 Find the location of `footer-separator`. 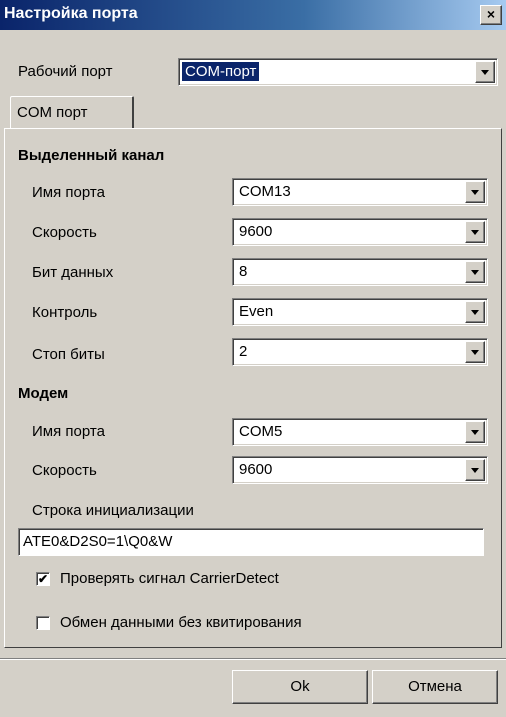

footer-separator is located at coordinates (253, 659).